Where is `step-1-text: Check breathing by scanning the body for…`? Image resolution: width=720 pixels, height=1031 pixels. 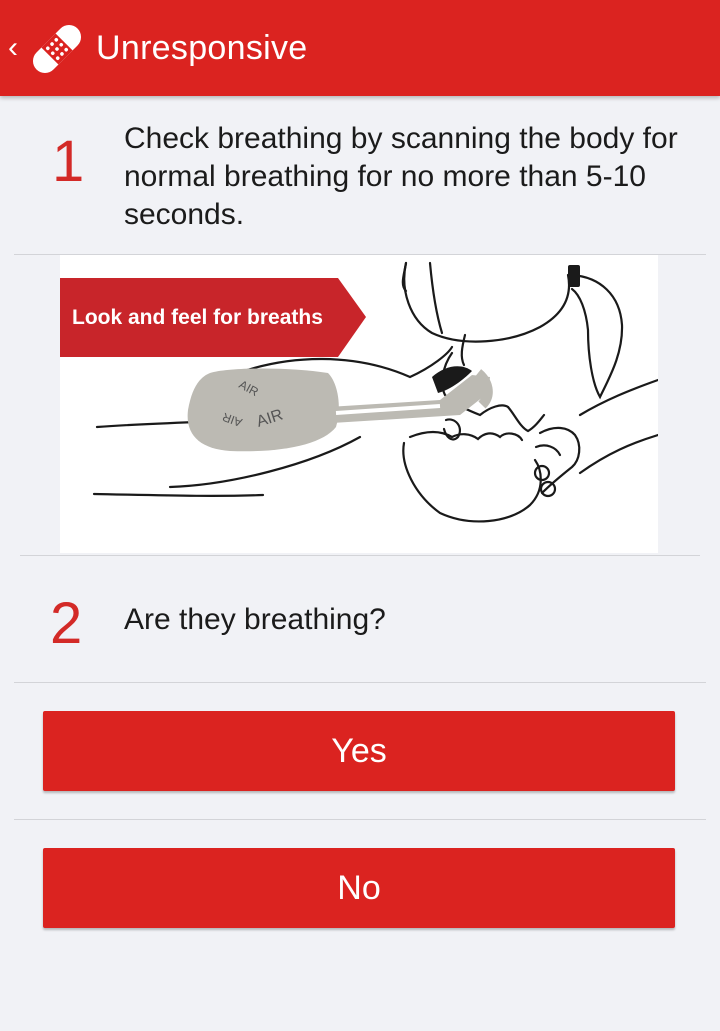
step-1-text: Check breathing by scanning the body for… is located at coordinates (401, 176).